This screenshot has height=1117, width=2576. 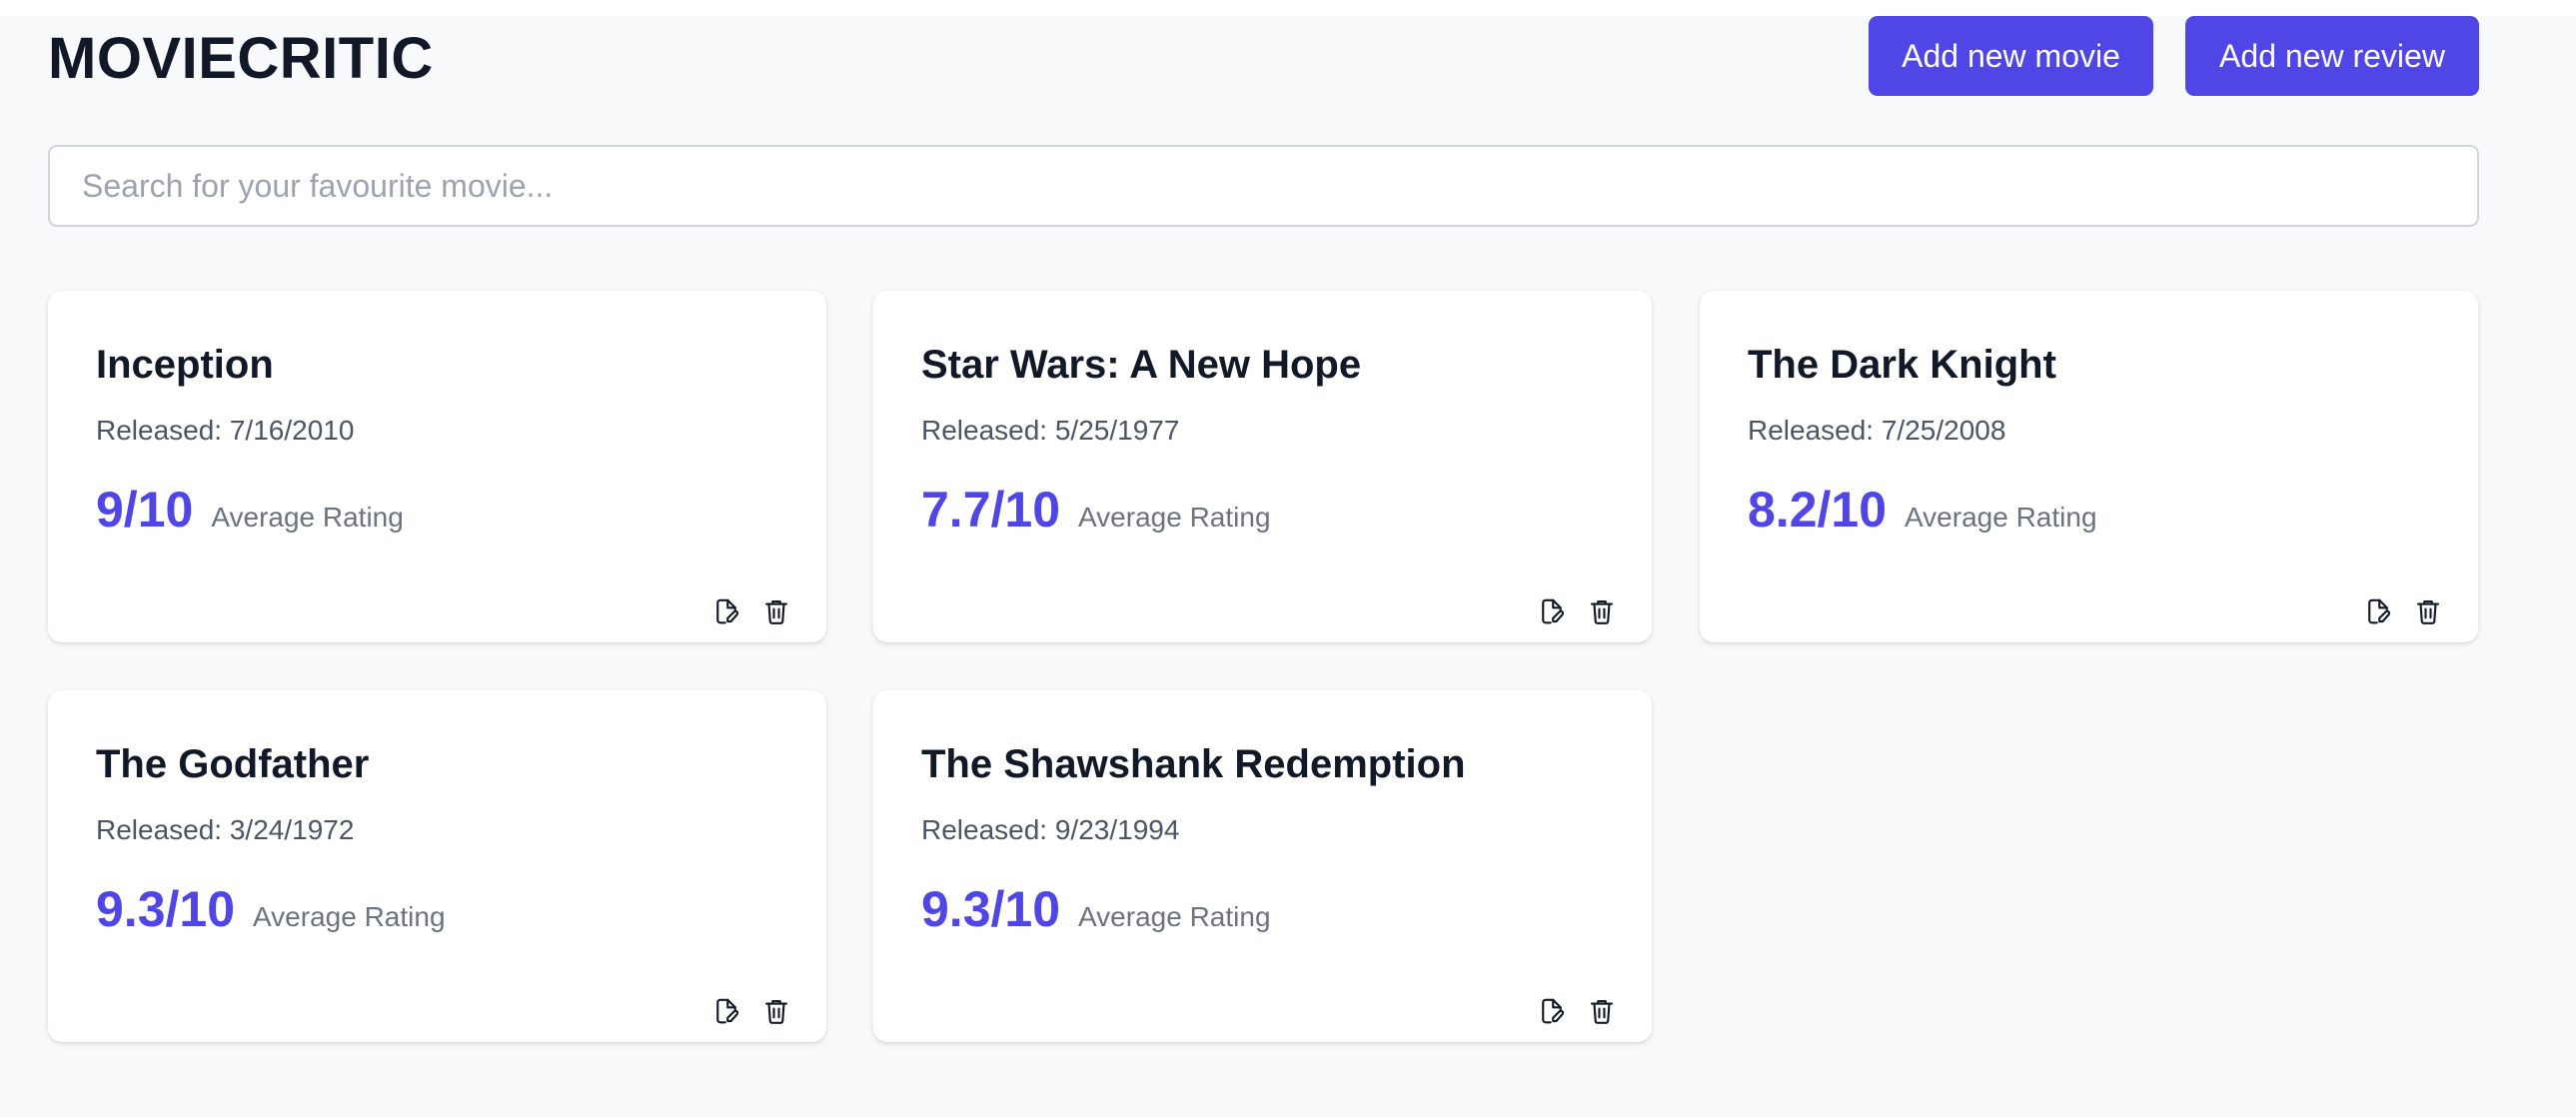 I want to click on rating-value: 8.2/10, so click(x=1818, y=510).